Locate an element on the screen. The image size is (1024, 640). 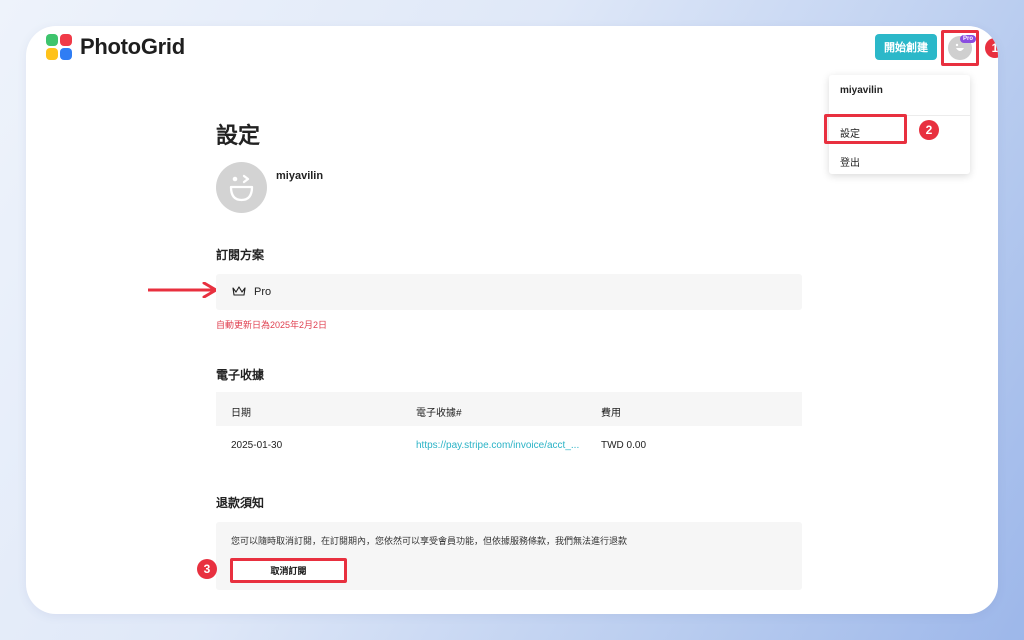
start-create-button: 開始創建 is located at coordinates (906, 47).